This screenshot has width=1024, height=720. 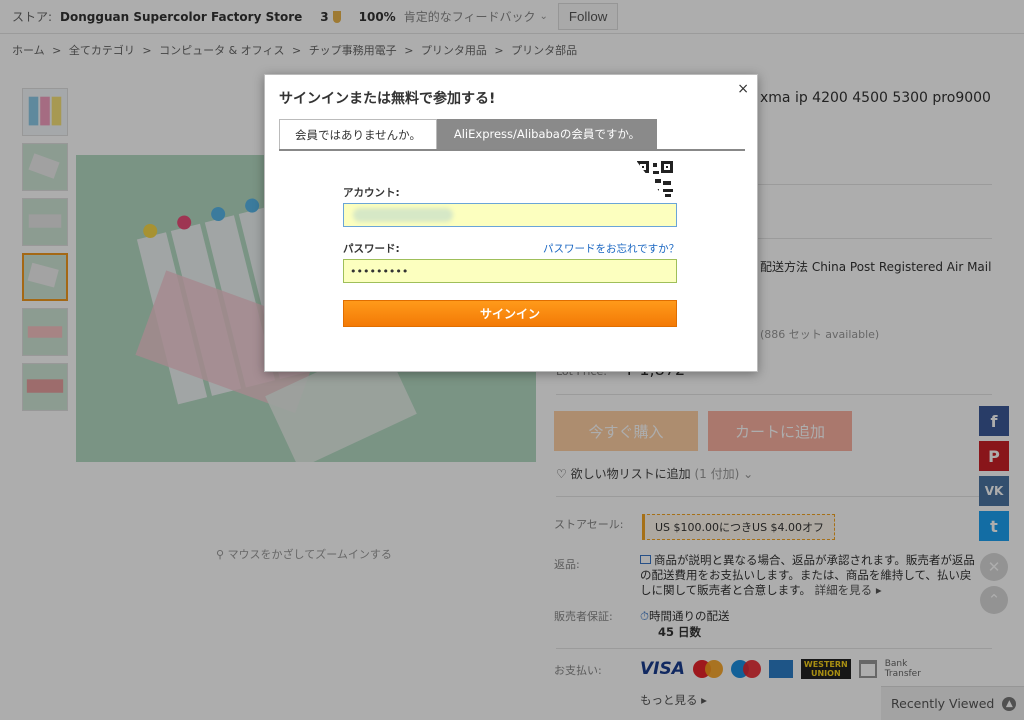 What do you see at coordinates (358, 134) in the screenshot?
I see `tab-register: 会員ではありませんか。` at bounding box center [358, 134].